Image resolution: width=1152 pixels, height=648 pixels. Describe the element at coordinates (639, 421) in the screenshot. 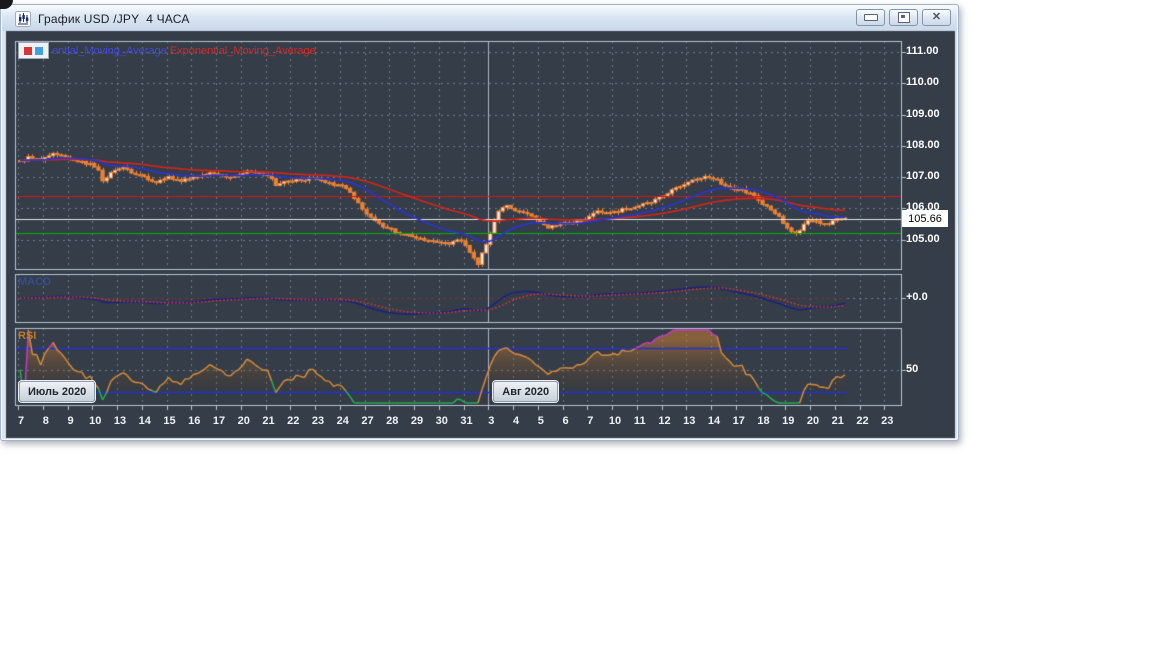

I see `x-axis-label: 11` at that location.